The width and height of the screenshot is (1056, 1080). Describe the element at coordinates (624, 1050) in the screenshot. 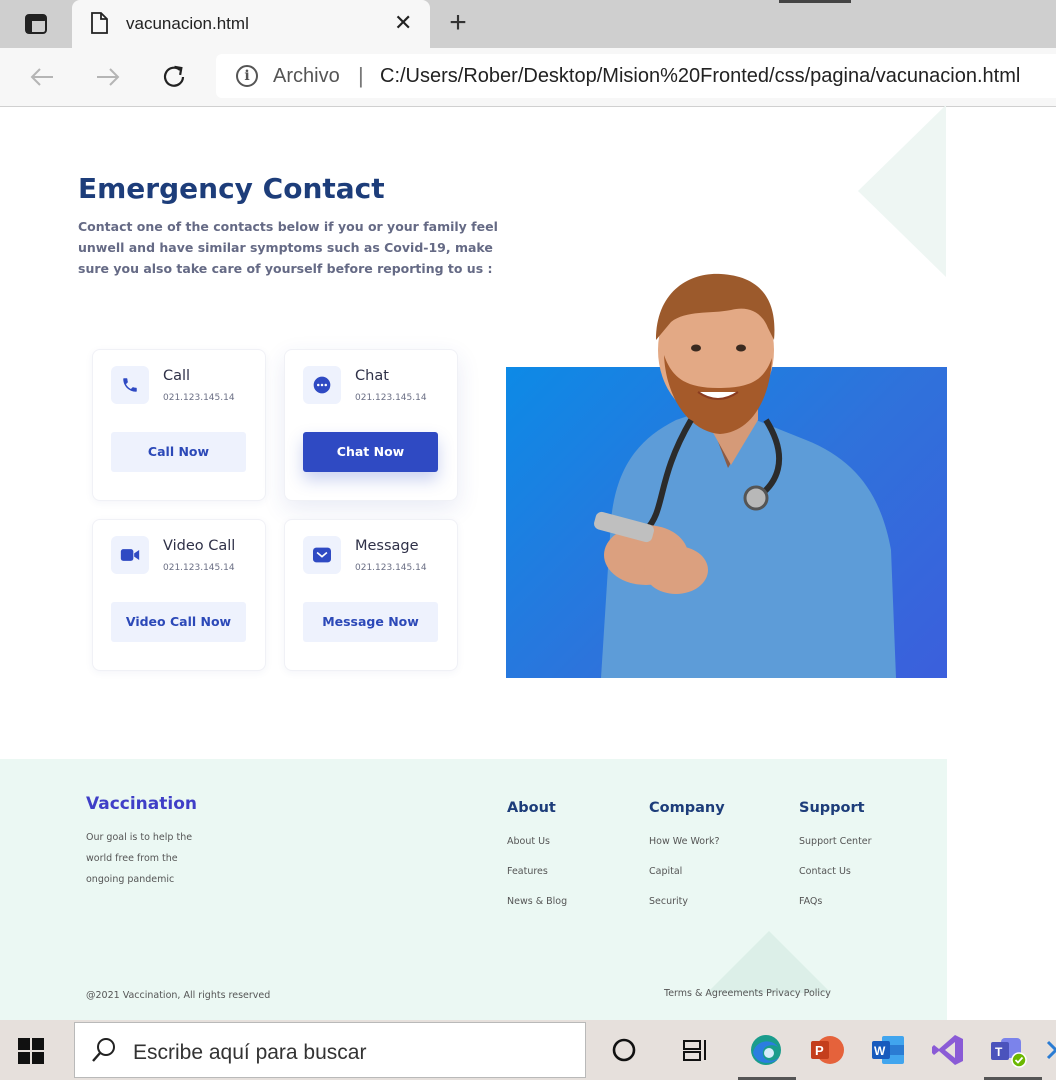

I see `cortana-icon` at that location.